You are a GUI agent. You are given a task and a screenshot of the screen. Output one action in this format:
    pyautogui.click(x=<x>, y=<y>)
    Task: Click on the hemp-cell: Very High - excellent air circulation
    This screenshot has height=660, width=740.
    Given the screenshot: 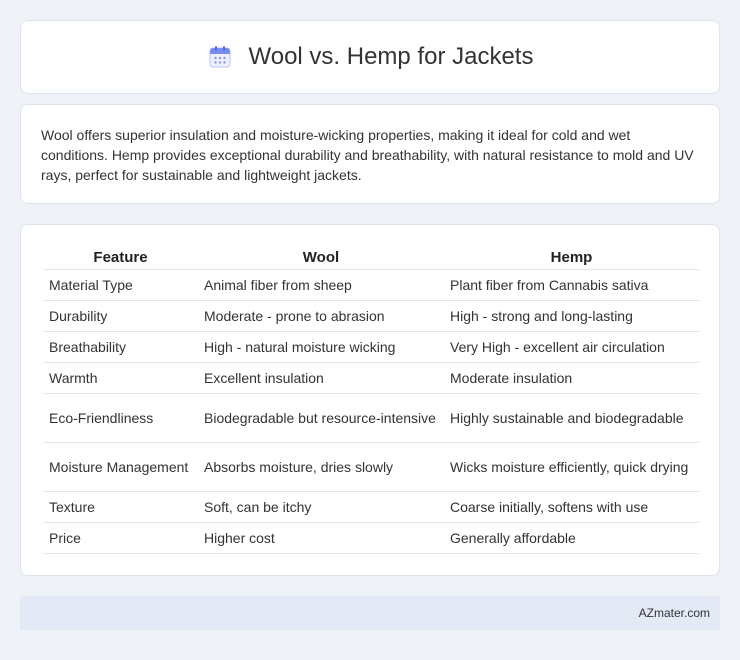 What is the action you would take?
    pyautogui.click(x=571, y=347)
    